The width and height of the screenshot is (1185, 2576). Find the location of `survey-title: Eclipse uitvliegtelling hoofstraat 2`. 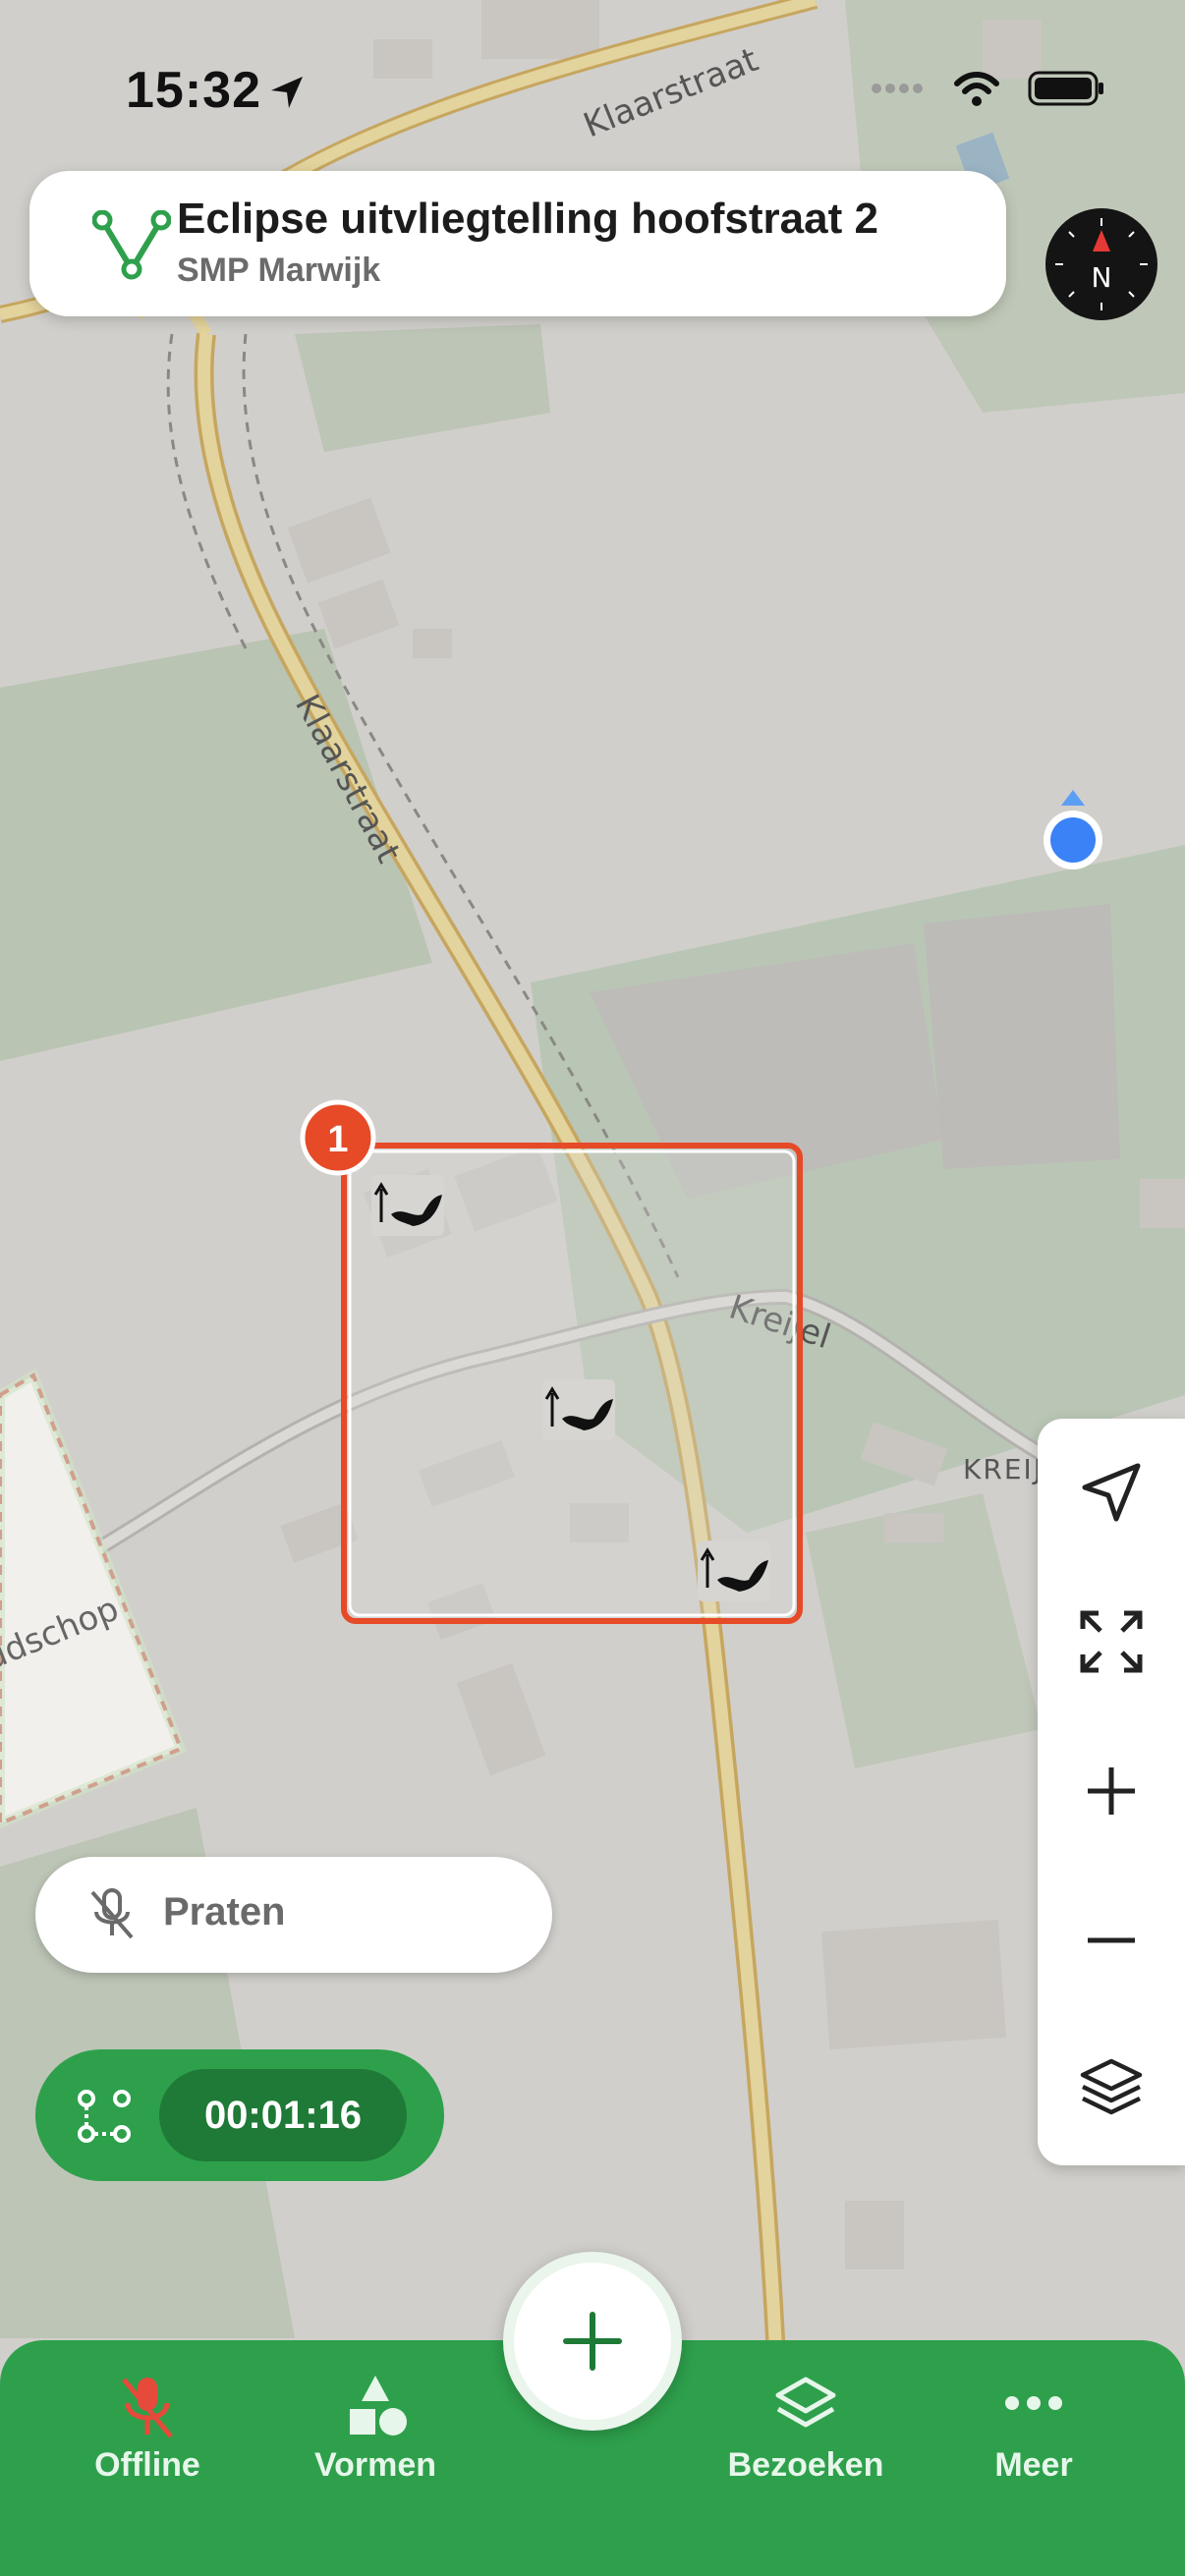

survey-title: Eclipse uitvliegtelling hoofstraat 2 is located at coordinates (528, 219).